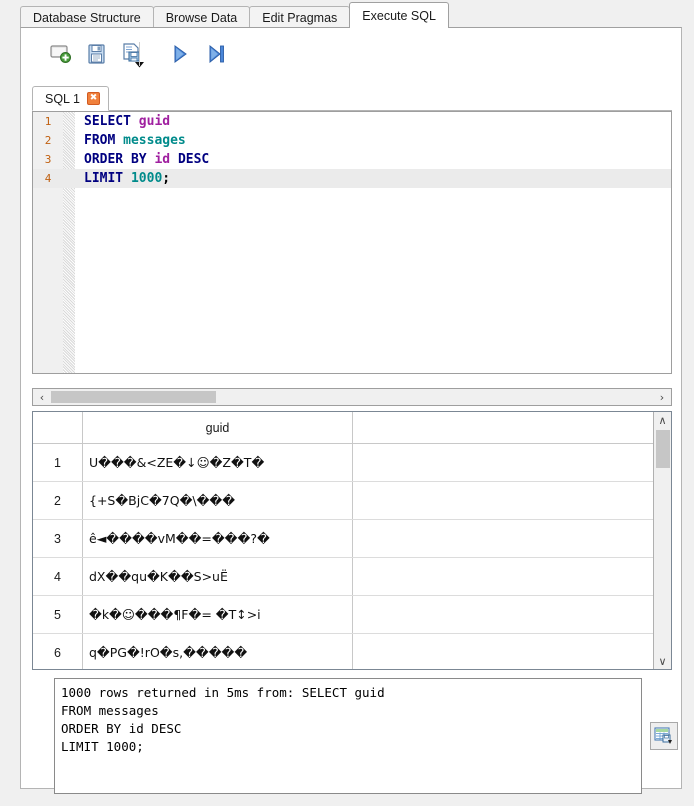  Describe the element at coordinates (218, 462) in the screenshot. I see `cell-guid: U���&<ZE�↓☺�Z�T�` at that location.